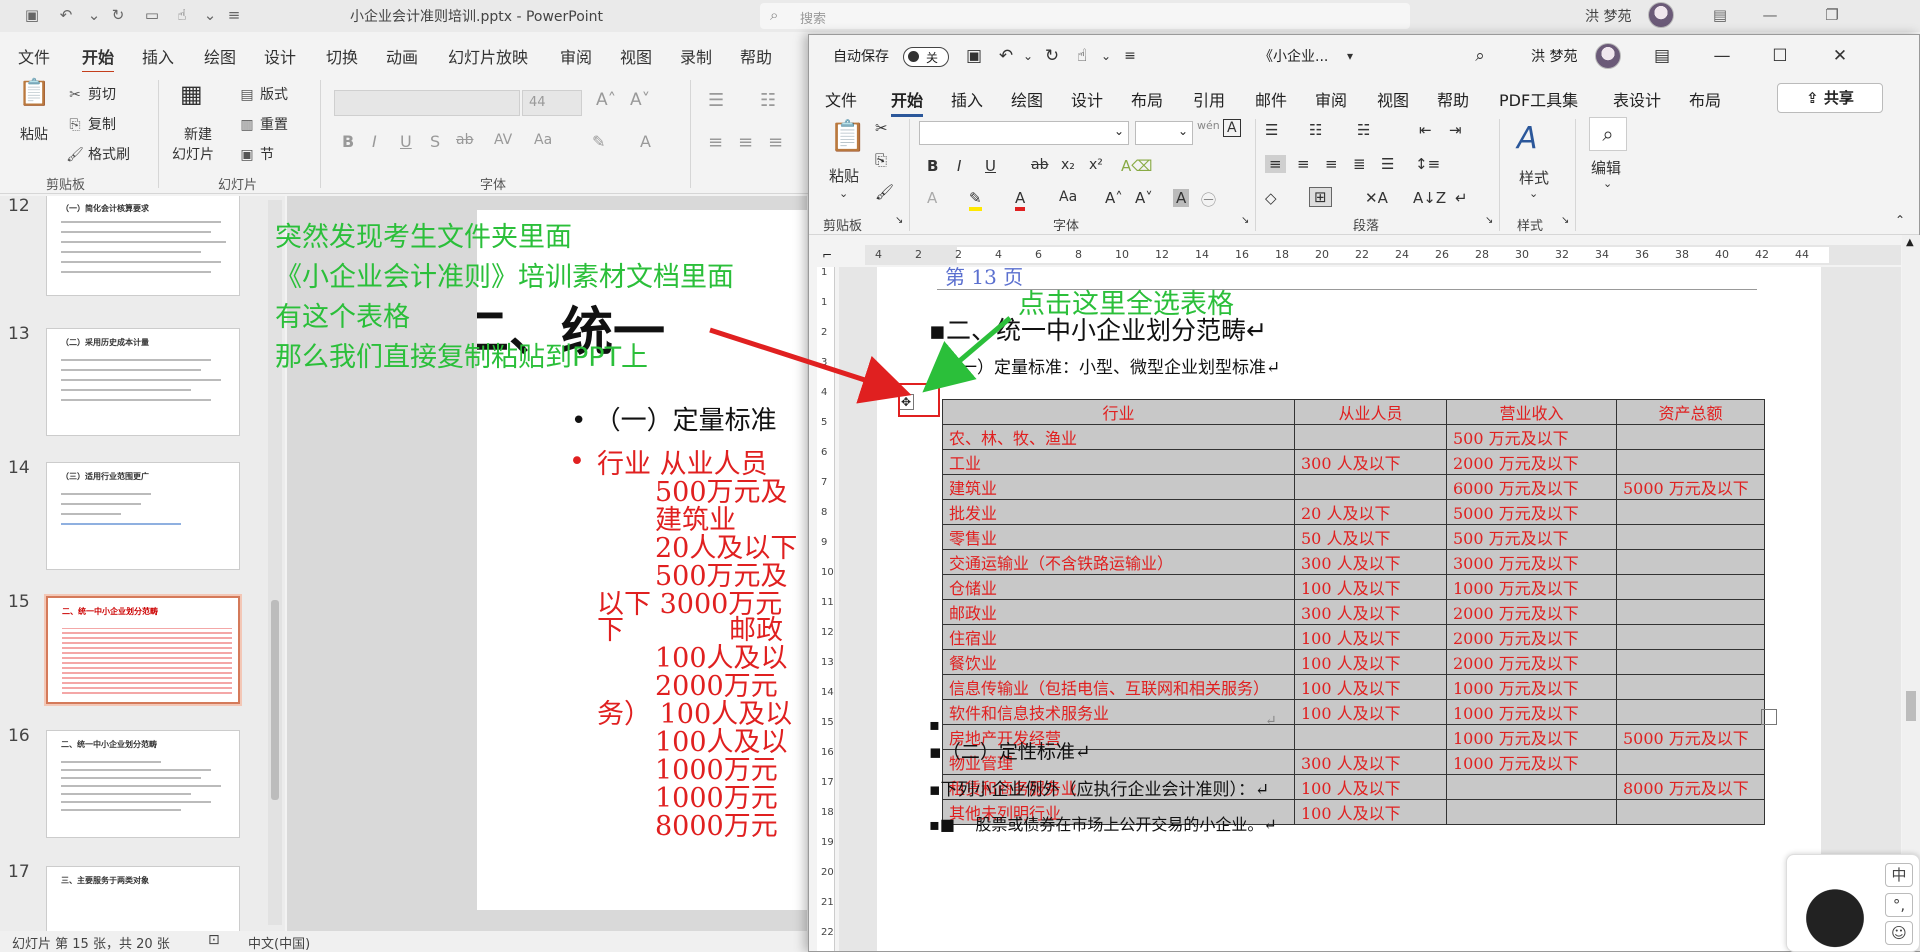 The width and height of the screenshot is (1920, 952). Describe the element at coordinates (1114, 198) in the screenshot. I see `grow-font-icon: A˄` at that location.